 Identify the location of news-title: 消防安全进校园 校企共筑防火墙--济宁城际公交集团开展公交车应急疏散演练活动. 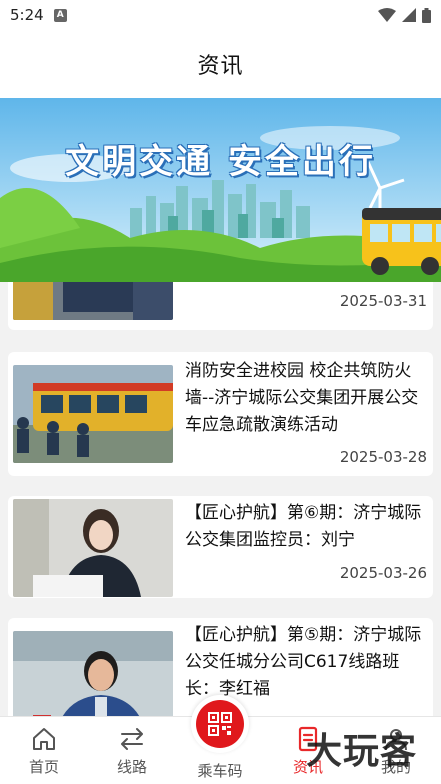
(302, 398).